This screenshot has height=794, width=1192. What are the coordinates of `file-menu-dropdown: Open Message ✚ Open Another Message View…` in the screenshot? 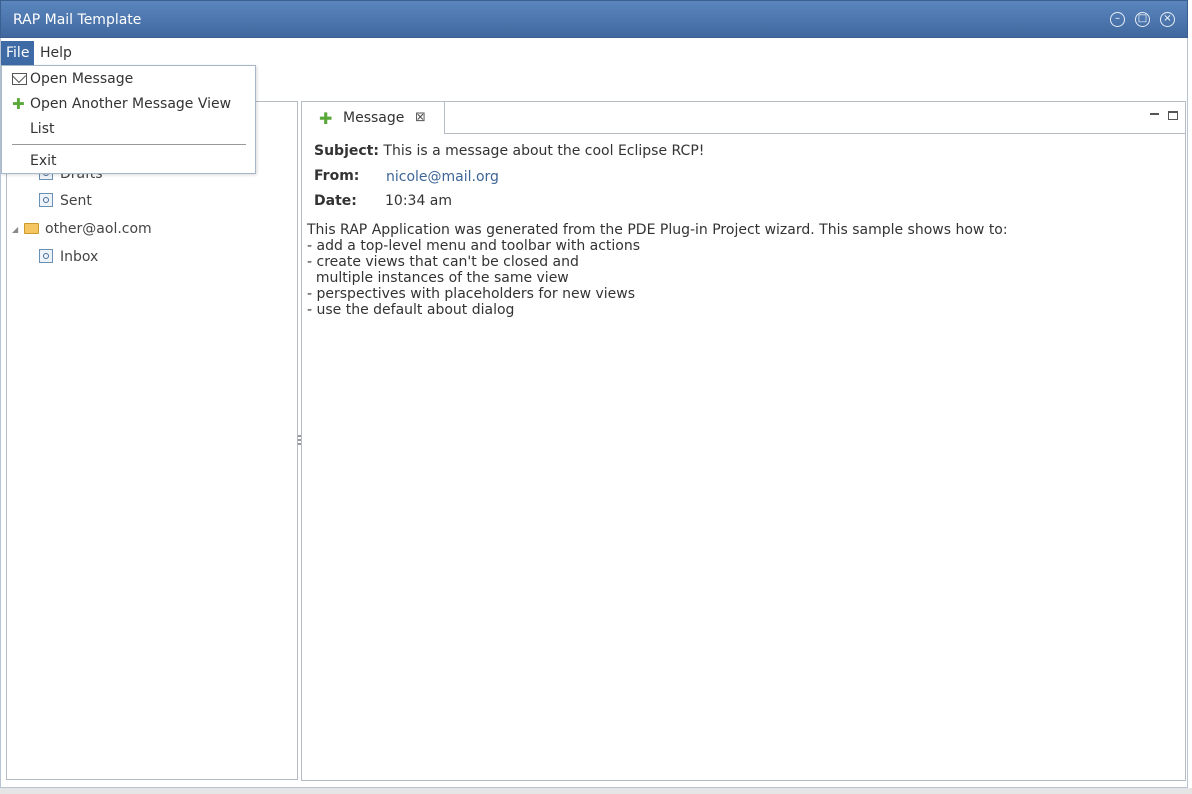 It's located at (128, 119).